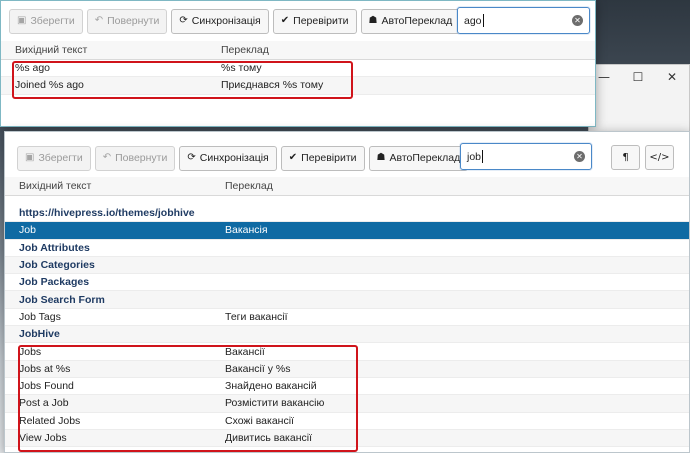 The width and height of the screenshot is (690, 453). Describe the element at coordinates (107, 213) in the screenshot. I see `source-text-cell: https://hivepress.io/themes/jobhive` at that location.